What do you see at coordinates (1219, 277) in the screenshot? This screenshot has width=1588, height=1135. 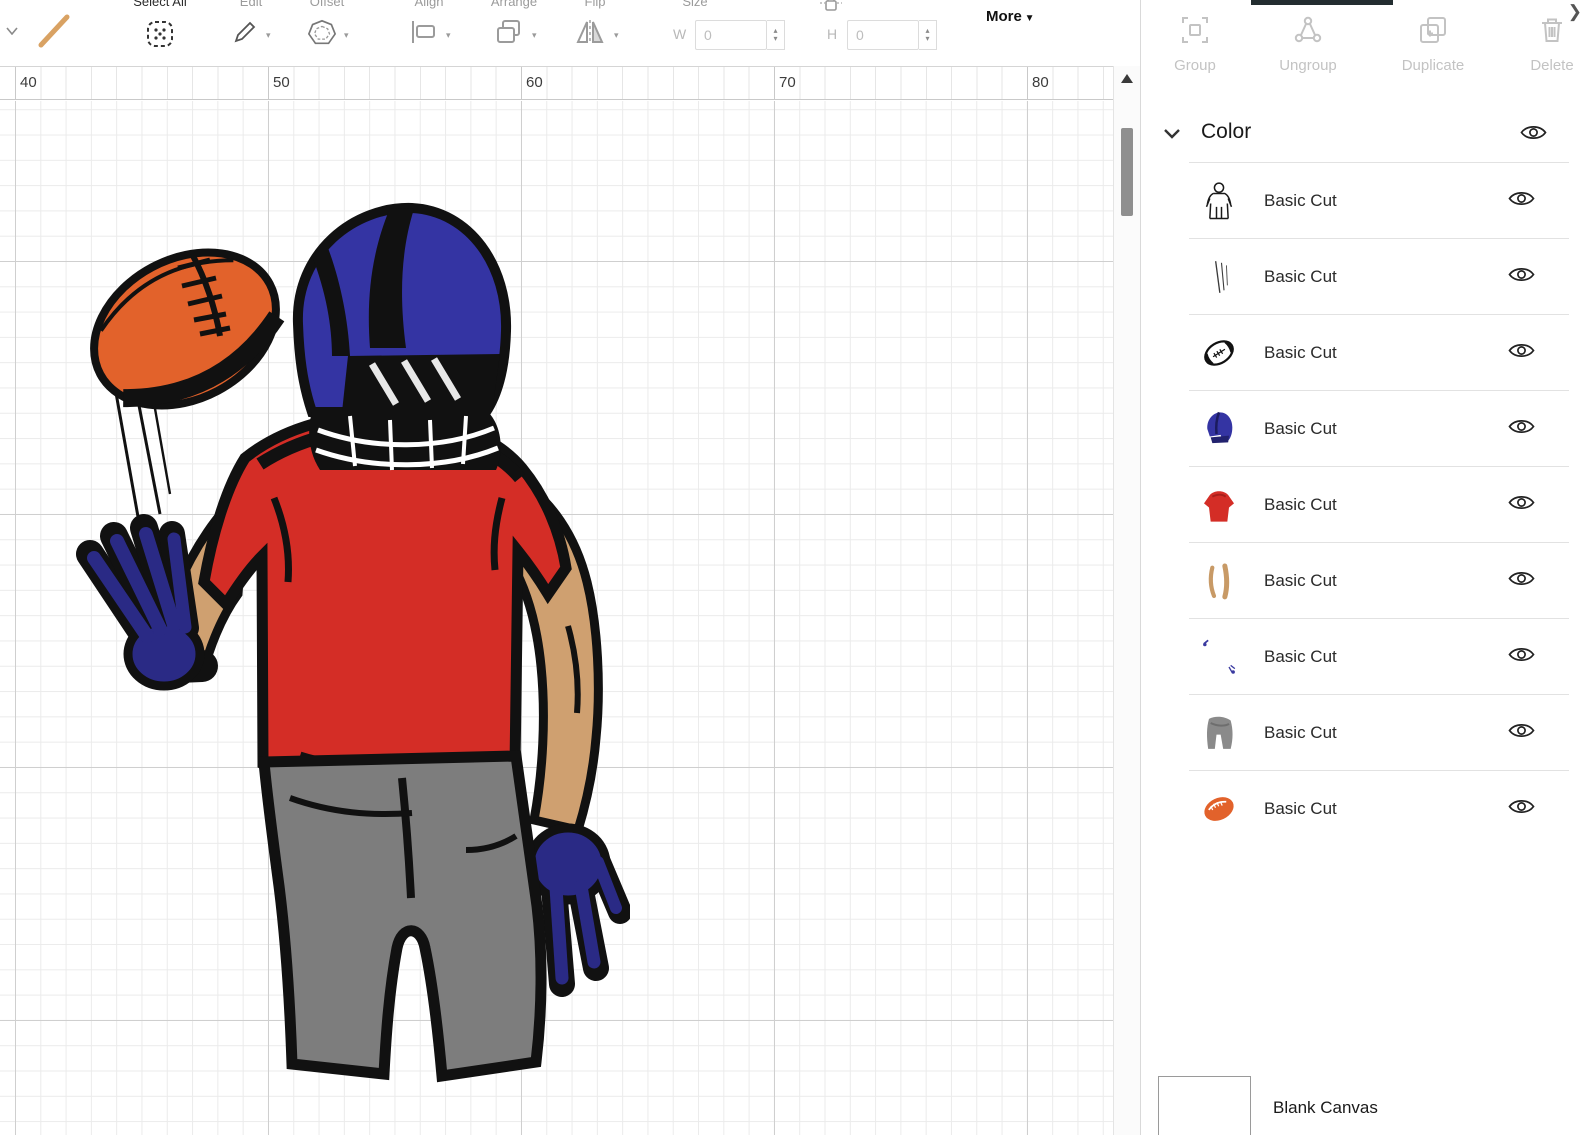 I see `layer-thumbnail-motion-lines` at bounding box center [1219, 277].